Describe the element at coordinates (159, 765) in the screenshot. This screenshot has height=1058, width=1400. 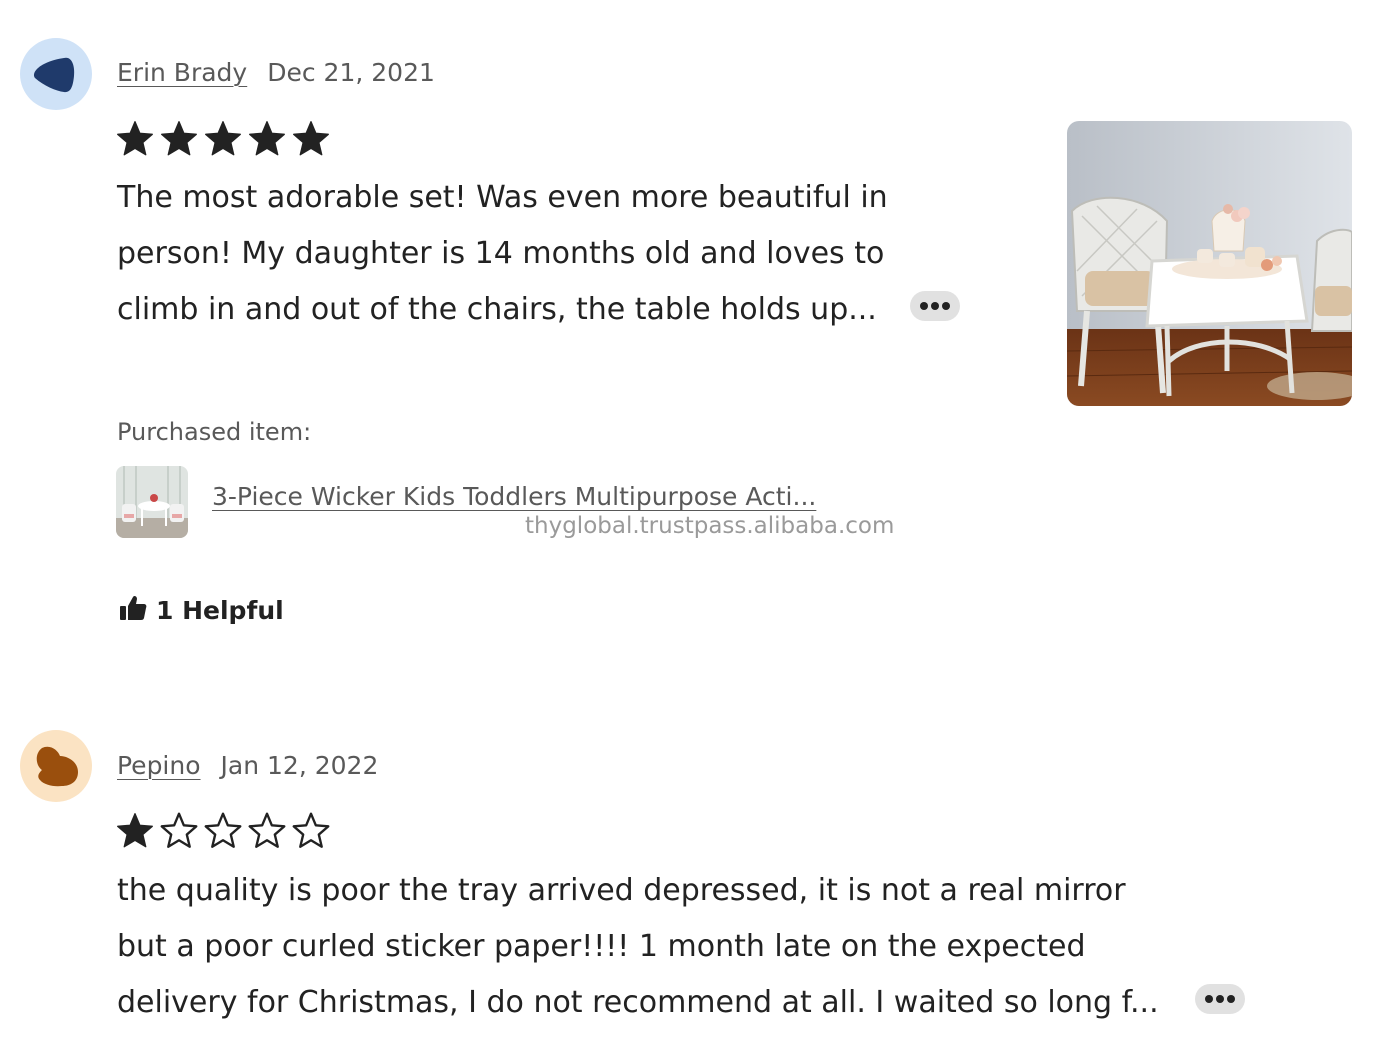
I see `reviewer-name-link: Pepino` at that location.